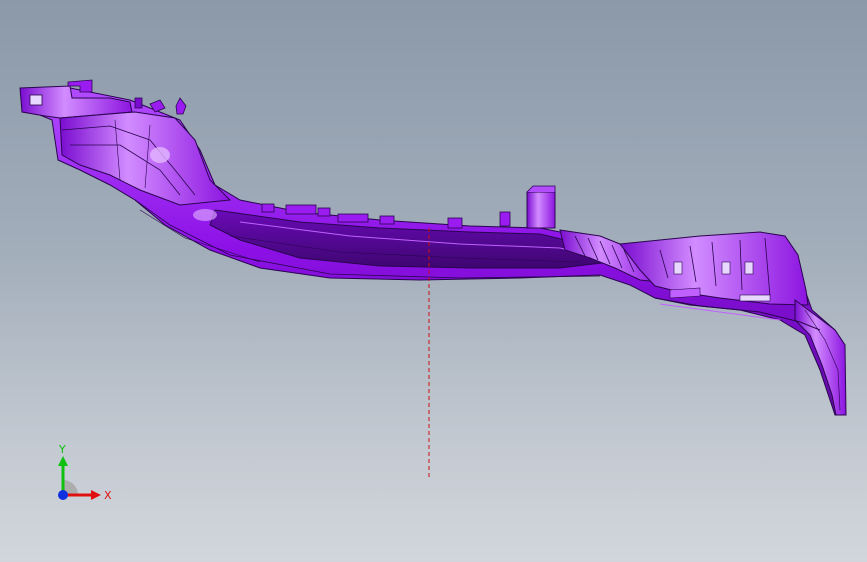 The width and height of the screenshot is (867, 562). Describe the element at coordinates (541, 207) in the screenshot. I see `upright-boss` at that location.